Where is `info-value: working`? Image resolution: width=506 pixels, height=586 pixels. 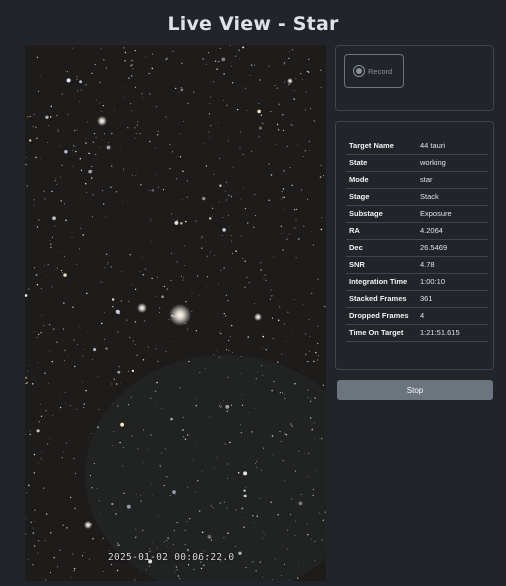 info-value: working is located at coordinates (452, 163).